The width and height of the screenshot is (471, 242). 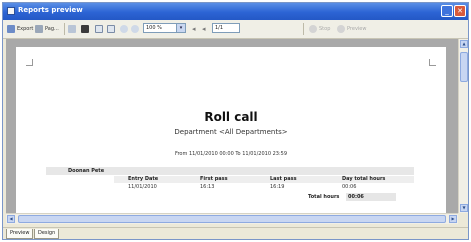 I want to click on copy-button, so click(x=73, y=29).